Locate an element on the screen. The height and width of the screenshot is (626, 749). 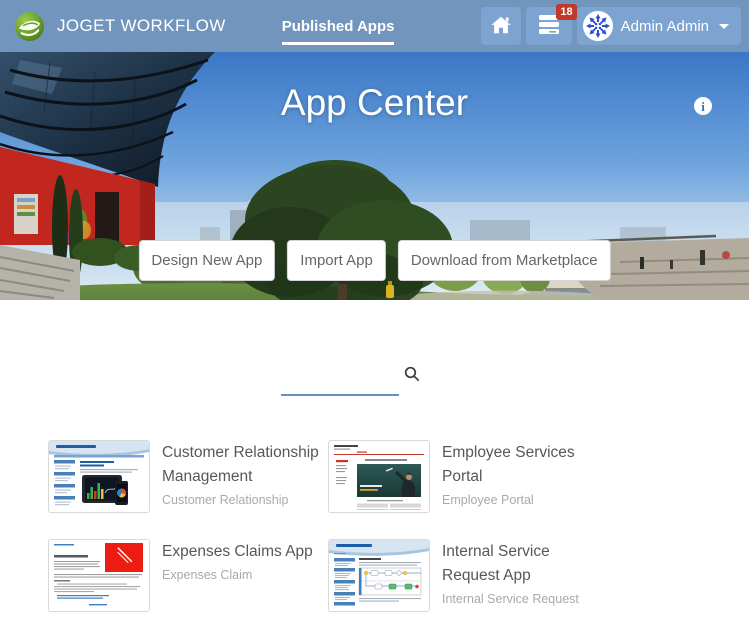
internal-service-request-thumbnail-image is located at coordinates (379, 575).